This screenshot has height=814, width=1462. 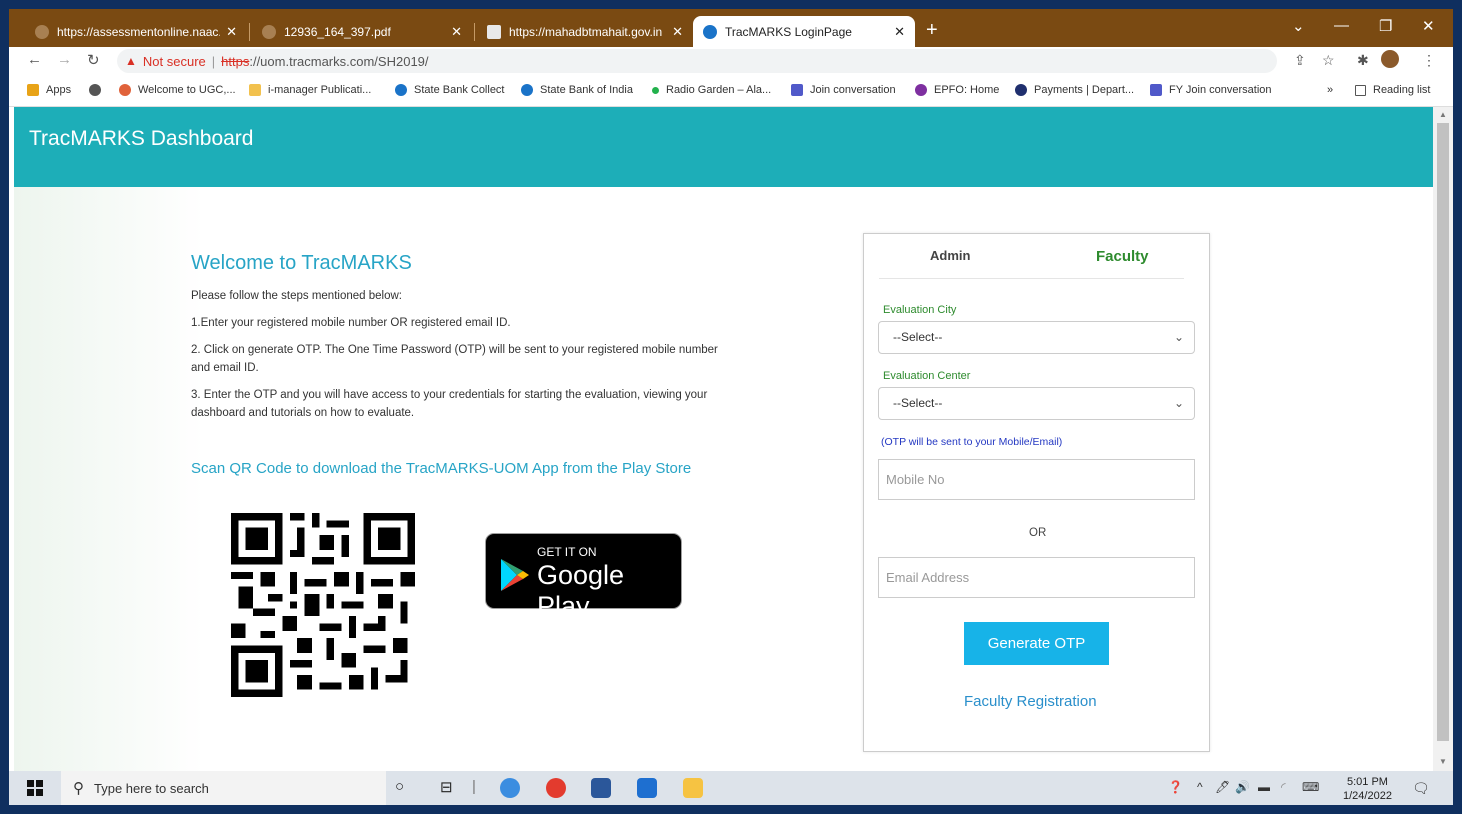 I want to click on tab-separator, so click(x=249, y=32).